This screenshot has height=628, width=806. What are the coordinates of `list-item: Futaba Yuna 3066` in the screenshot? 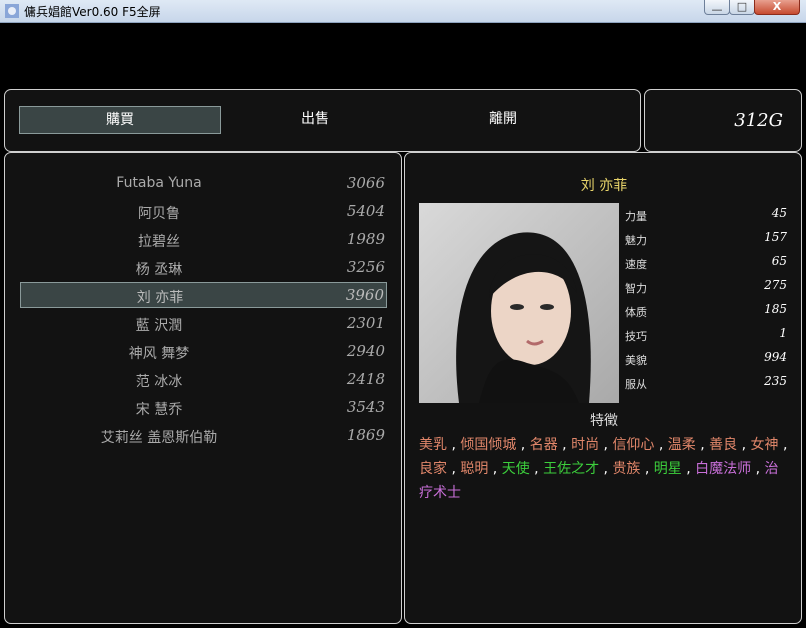 It's located at (203, 184).